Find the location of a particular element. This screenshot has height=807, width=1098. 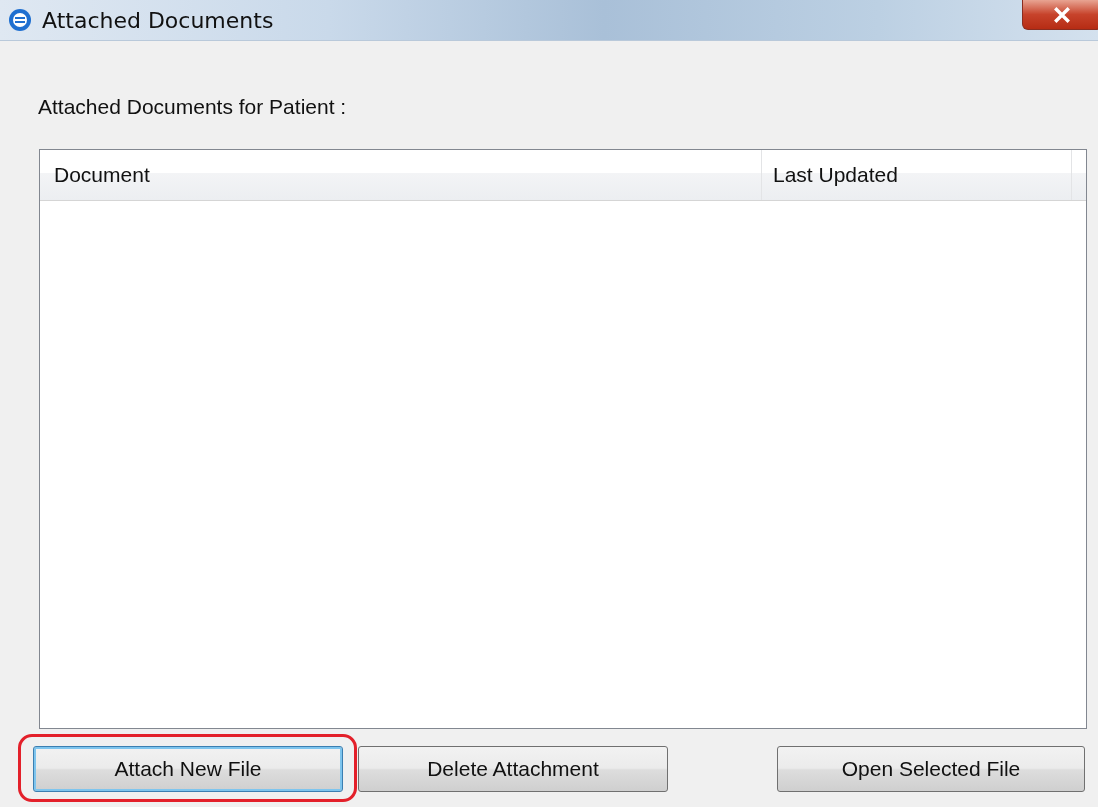

close-icon is located at coordinates (1062, 14).